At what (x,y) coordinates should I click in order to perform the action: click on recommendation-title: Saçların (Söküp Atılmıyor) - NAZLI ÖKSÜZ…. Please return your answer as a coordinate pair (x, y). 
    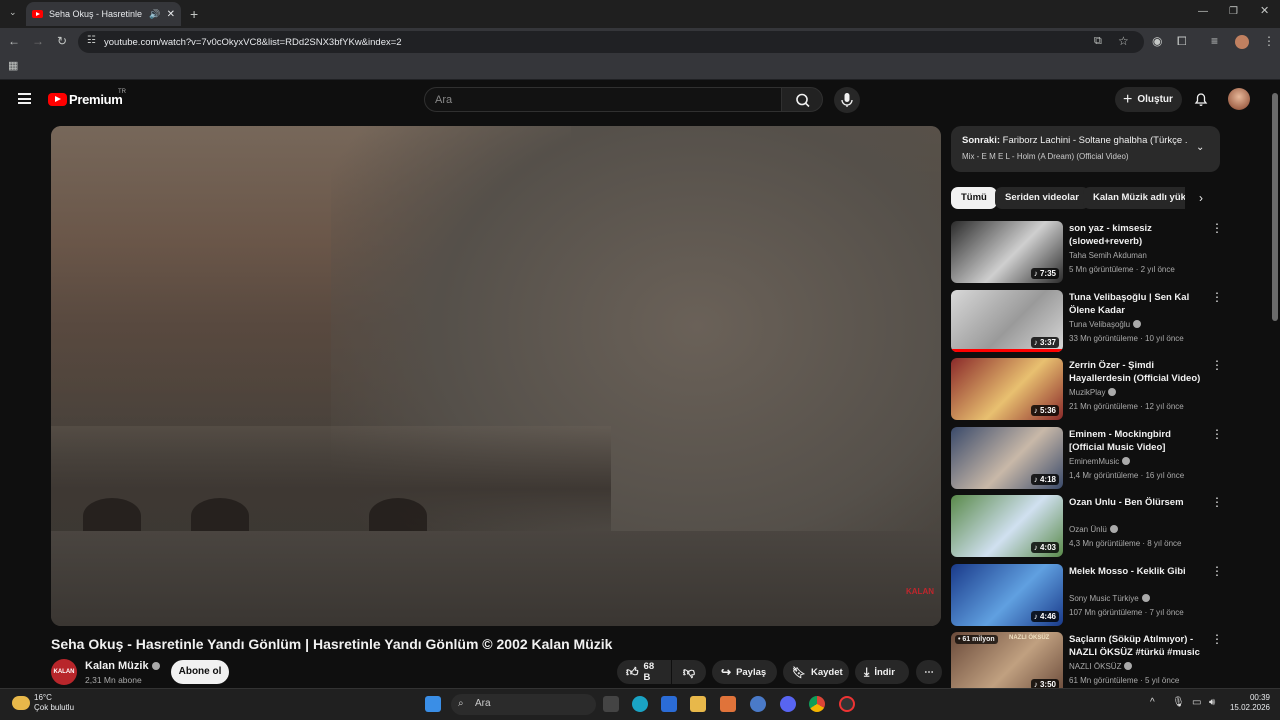
    Looking at the image, I should click on (1135, 646).